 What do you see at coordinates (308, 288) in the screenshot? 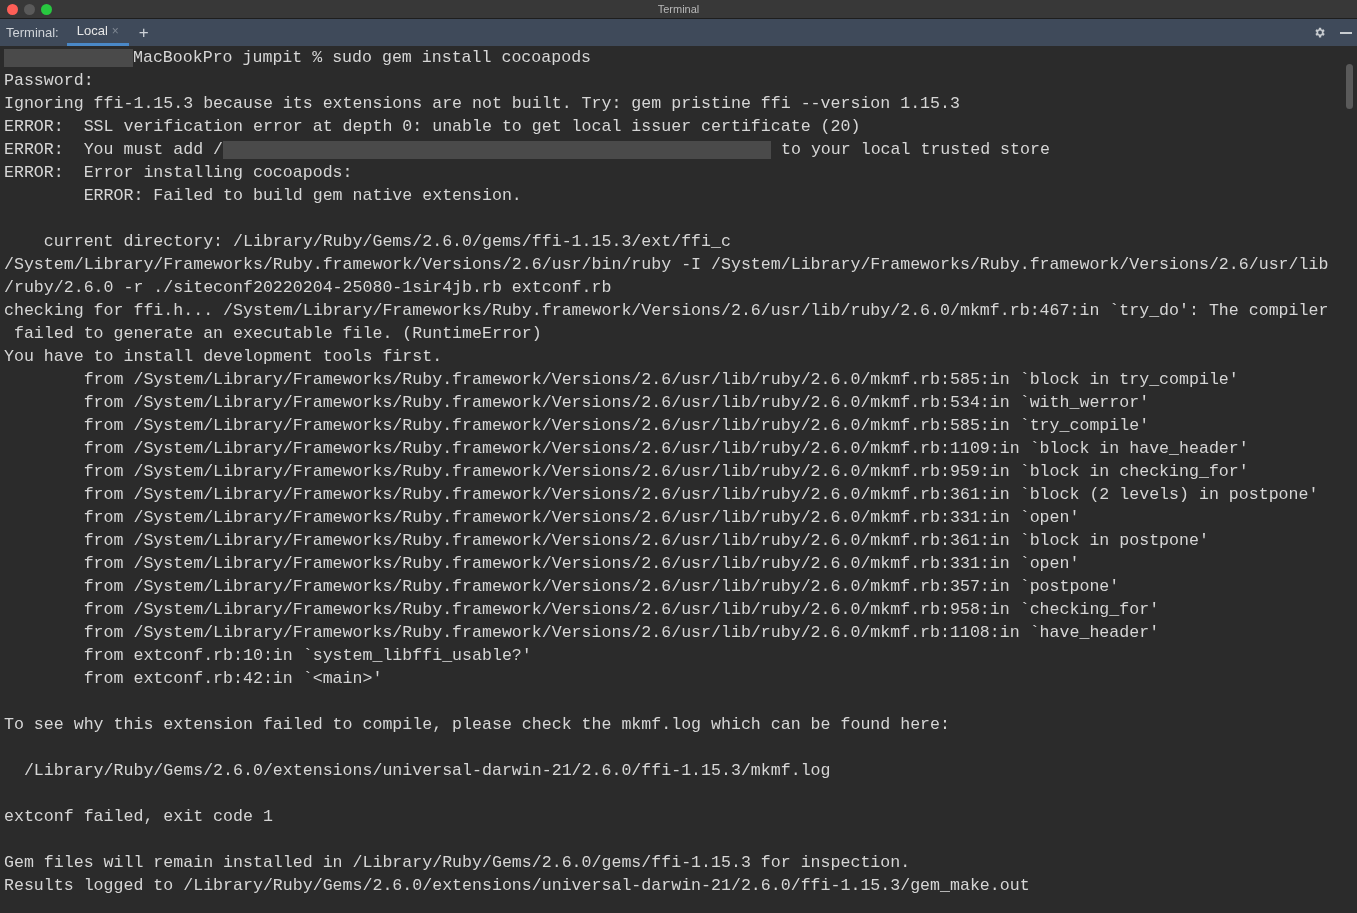
I see `terminal-line: /ruby/2.6.0 -r ./siteconf20220204-25080-1sir4jb.rb extconf.rb` at bounding box center [308, 288].